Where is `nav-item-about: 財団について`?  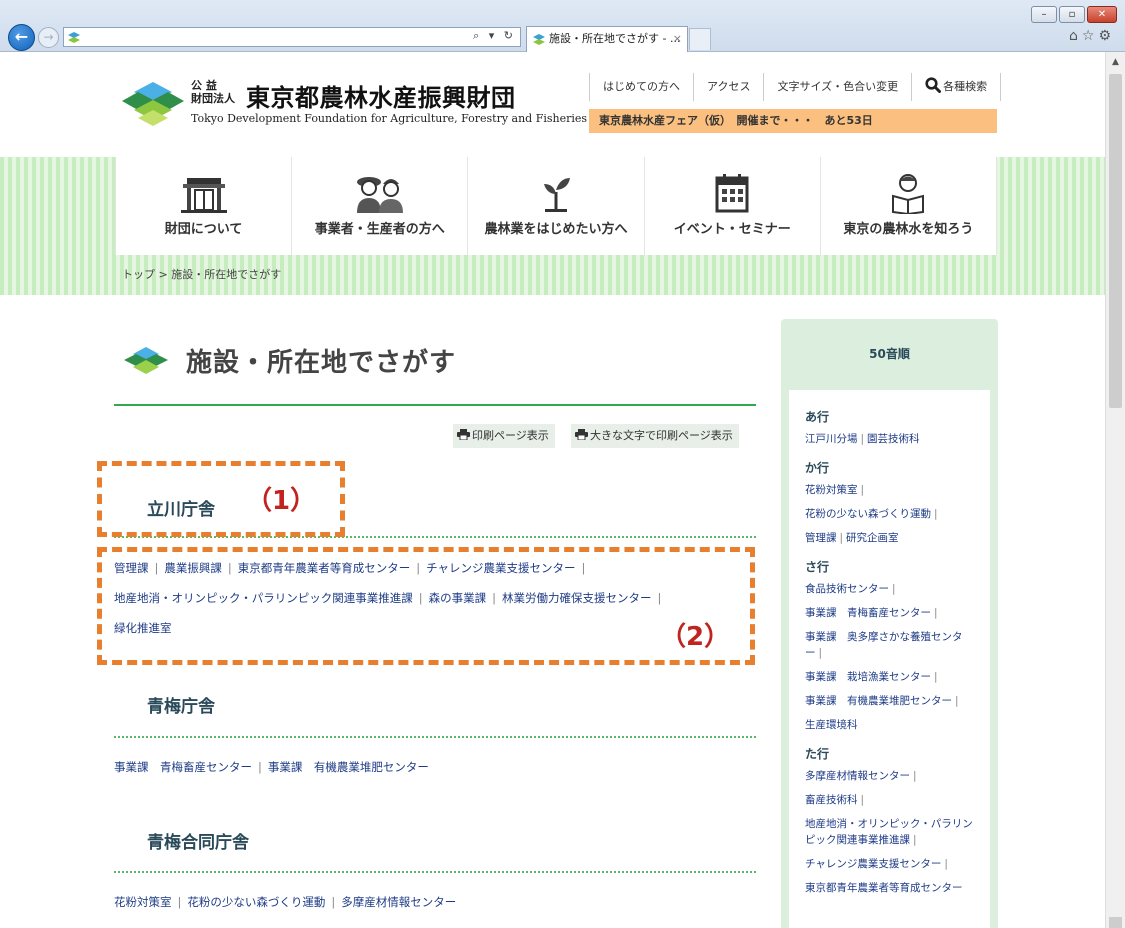
nav-item-about: 財団について is located at coordinates (204, 206).